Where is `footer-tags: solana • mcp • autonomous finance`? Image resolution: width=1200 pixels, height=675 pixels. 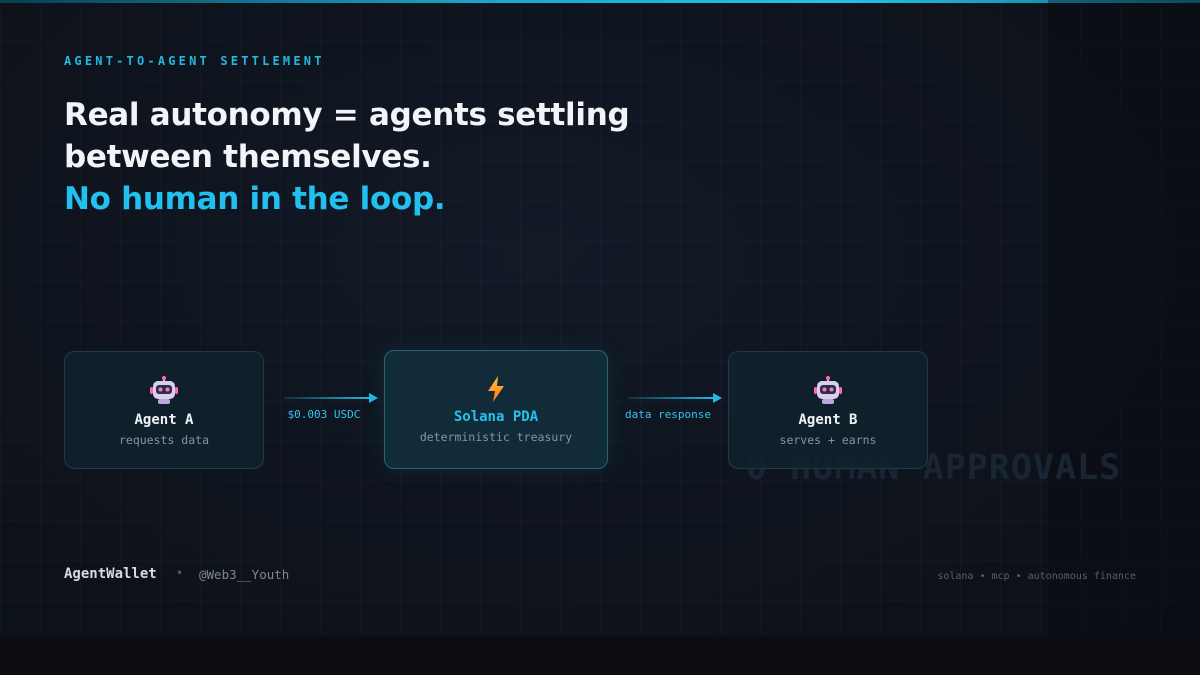 footer-tags: solana • mcp • autonomous finance is located at coordinates (1036, 576).